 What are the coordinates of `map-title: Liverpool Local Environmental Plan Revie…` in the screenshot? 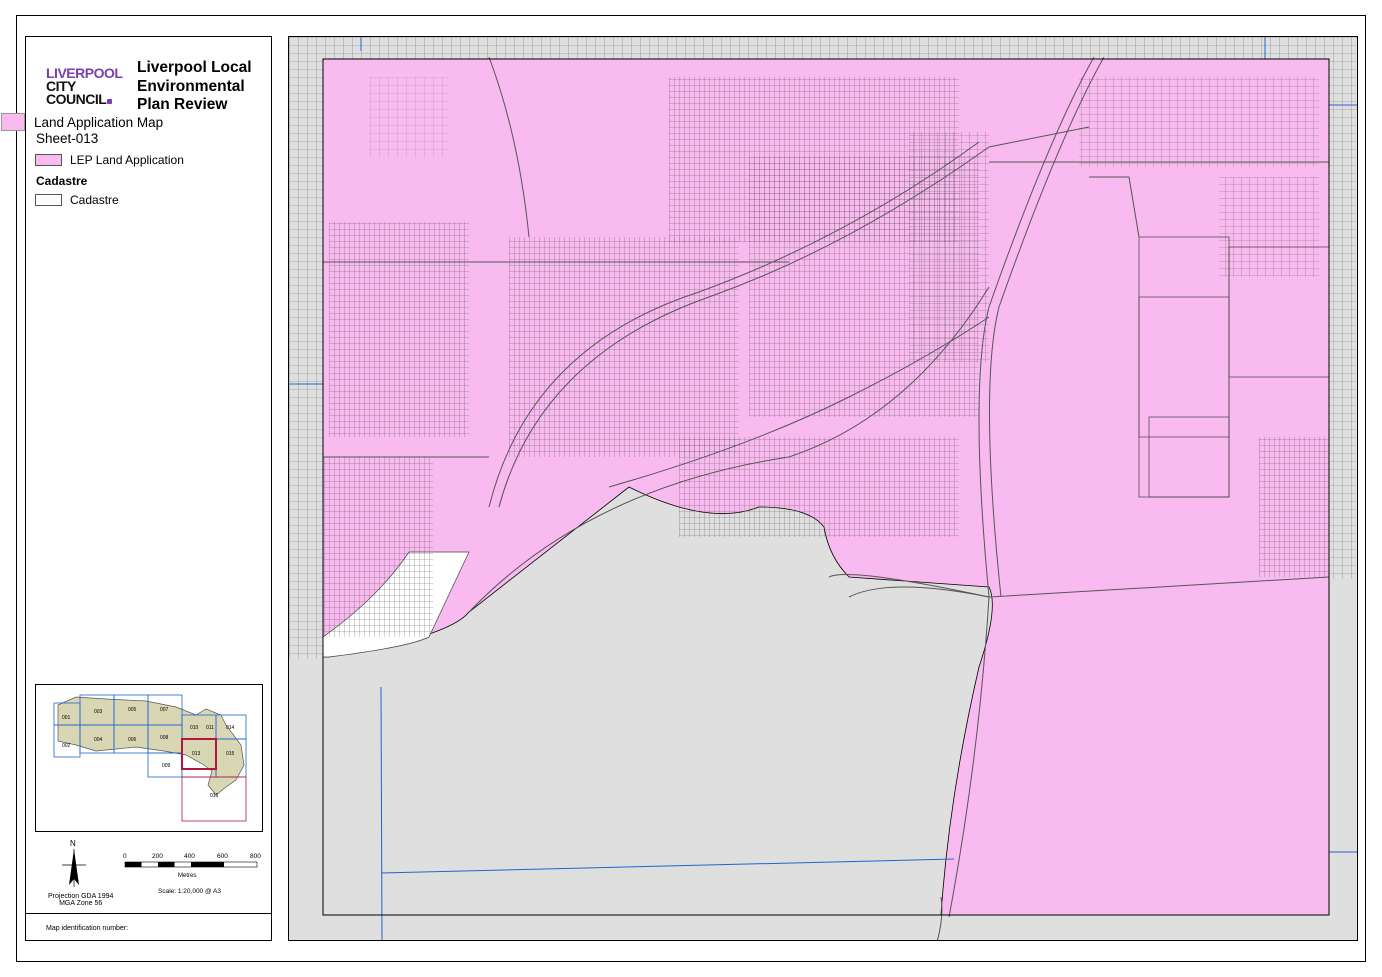 It's located at (194, 86).